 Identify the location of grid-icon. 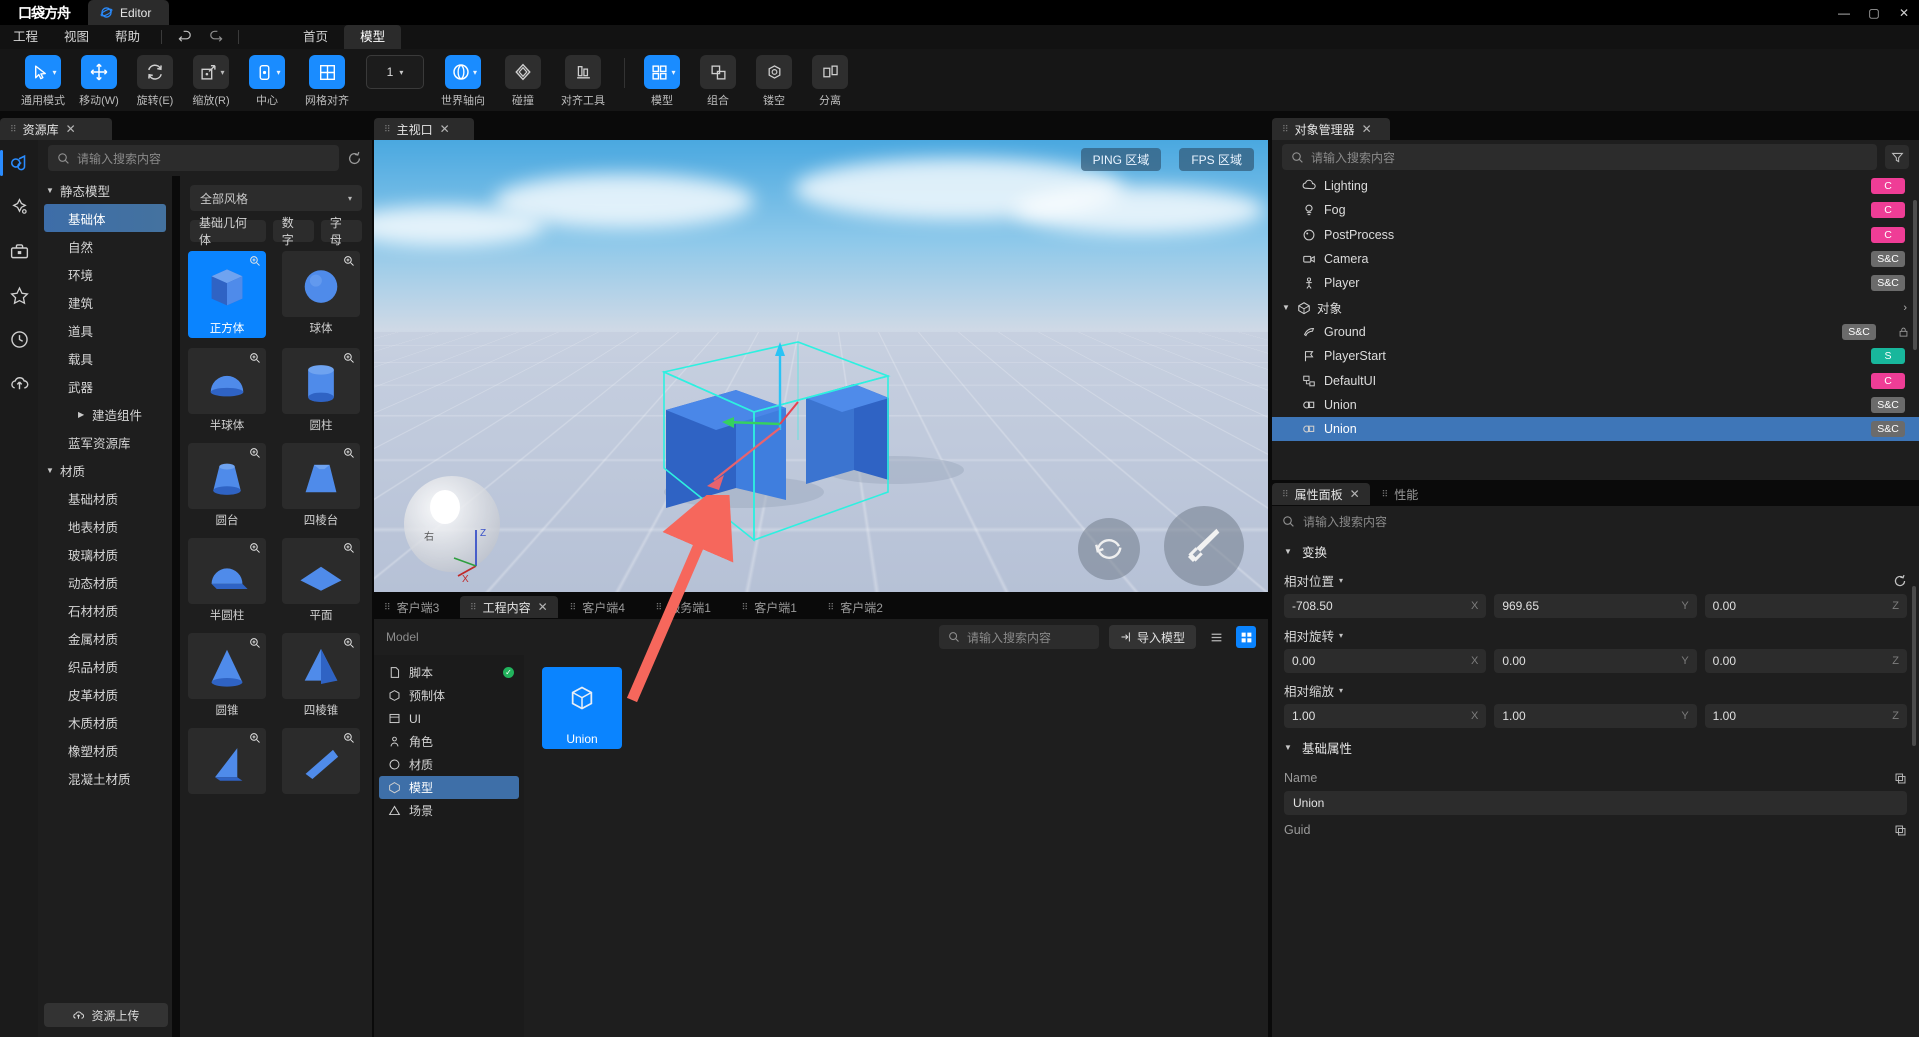
(327, 72).